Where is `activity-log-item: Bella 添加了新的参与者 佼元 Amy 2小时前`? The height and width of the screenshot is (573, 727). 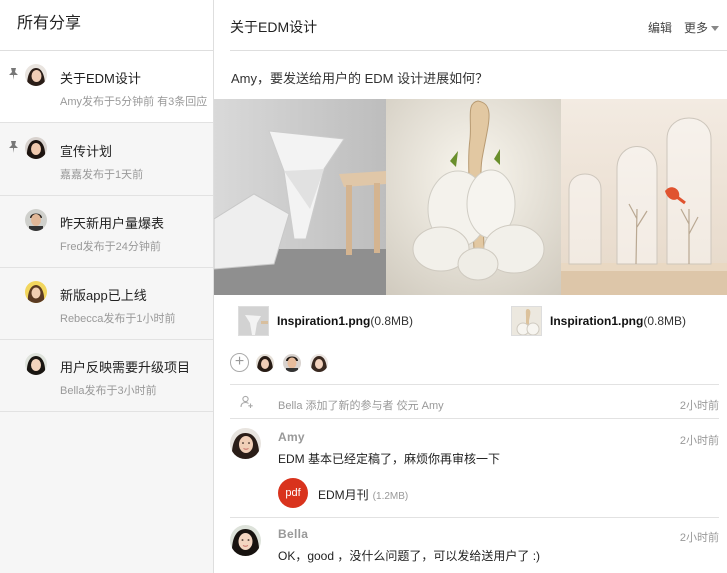 activity-log-item: Bella 添加了新的参与者 佼元 Amy 2小时前 is located at coordinates (474, 401).